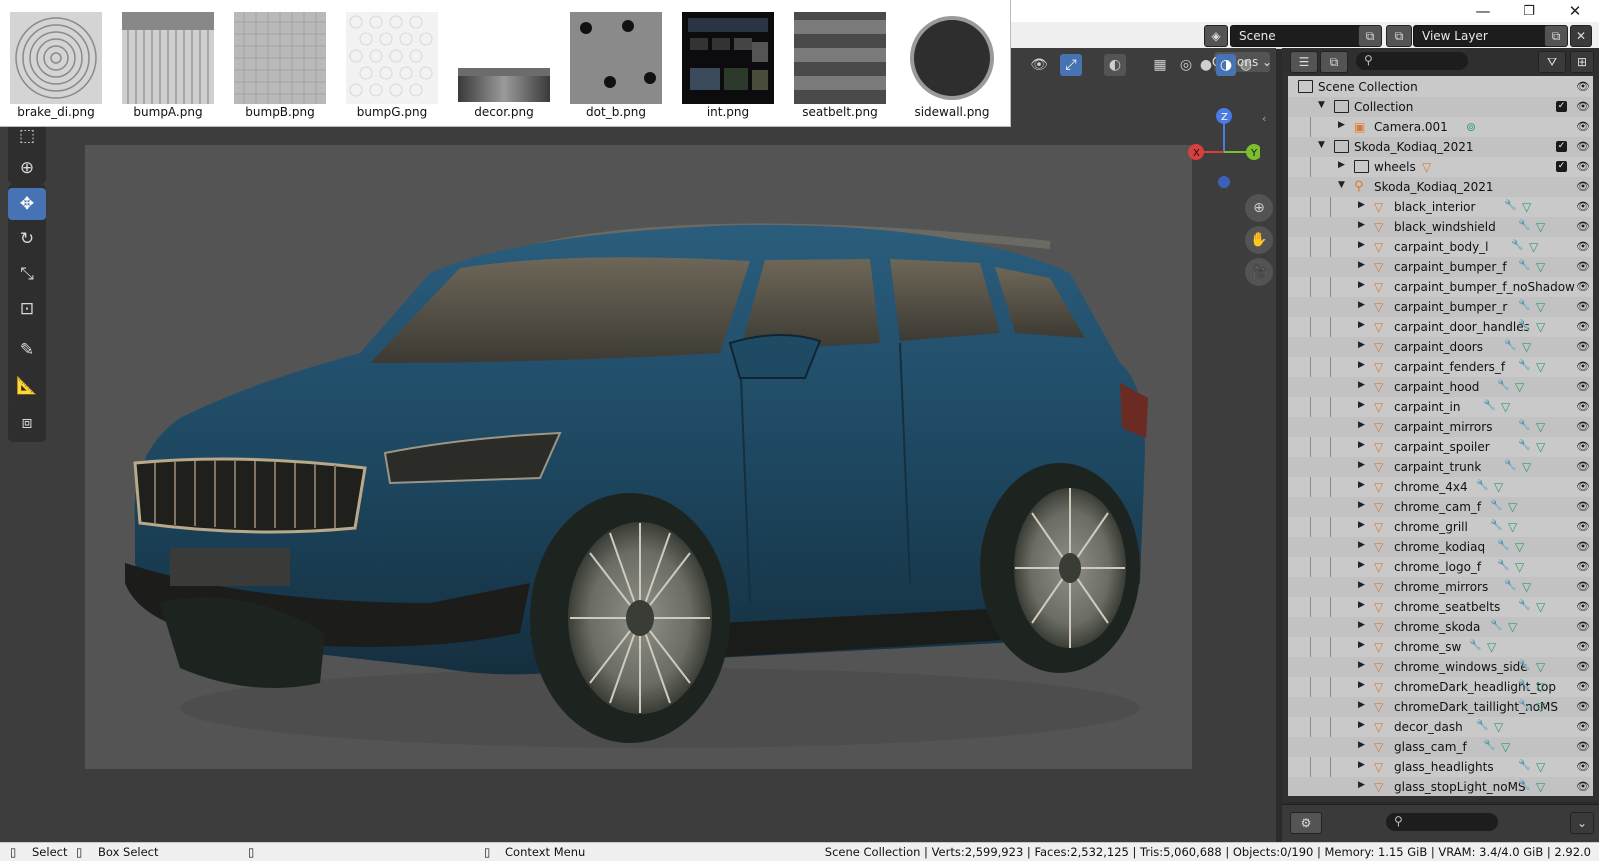  I want to click on expand-open-icon: ▼, so click(1321, 145).